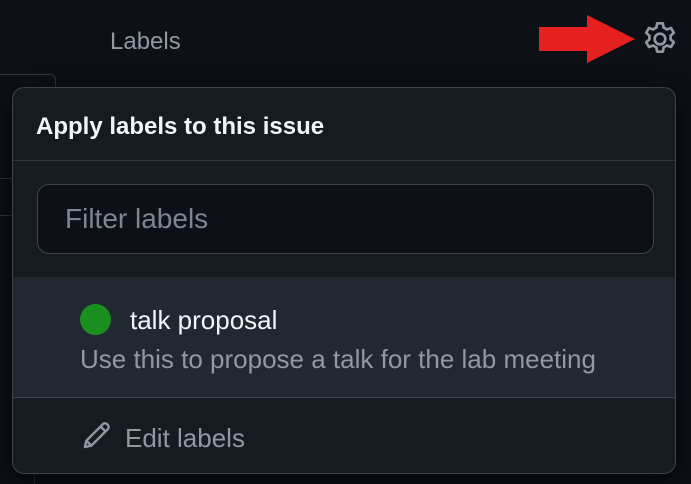 This screenshot has width=691, height=484. Describe the element at coordinates (587, 39) in the screenshot. I see `arrow-right-icon` at that location.